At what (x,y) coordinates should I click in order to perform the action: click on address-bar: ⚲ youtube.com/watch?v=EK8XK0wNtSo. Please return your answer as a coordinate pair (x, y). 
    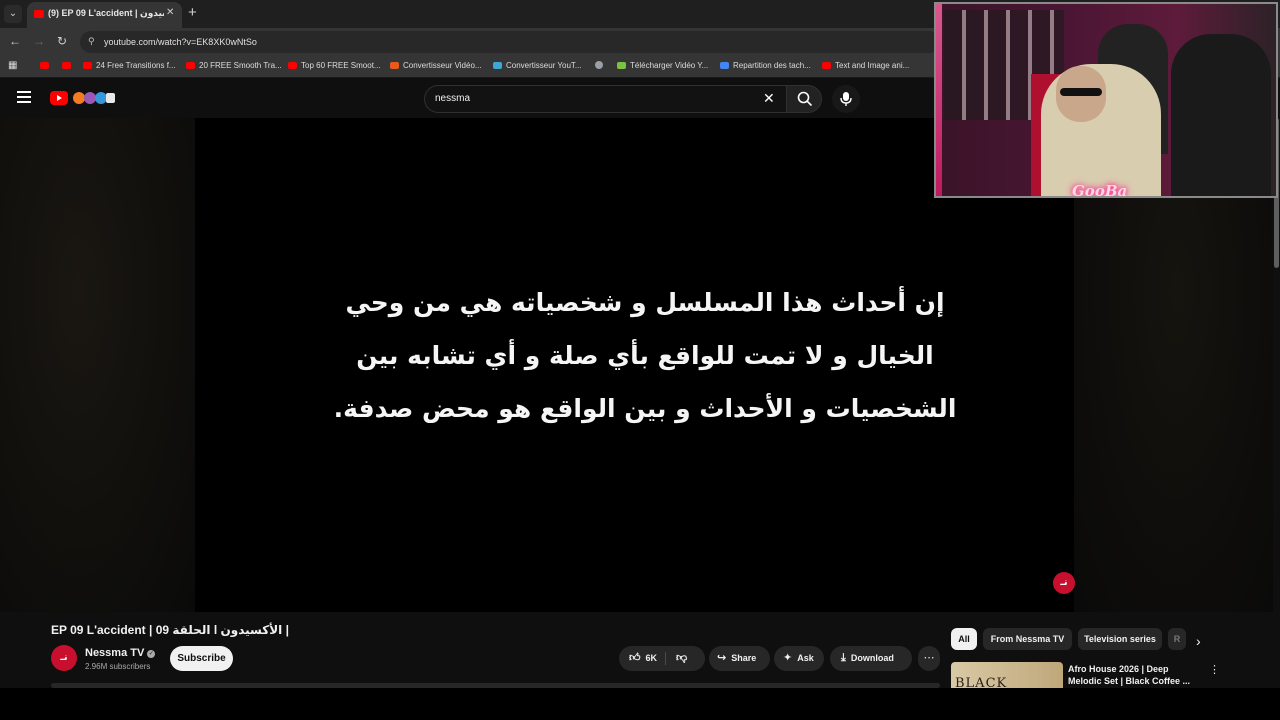
    Looking at the image, I should click on (510, 42).